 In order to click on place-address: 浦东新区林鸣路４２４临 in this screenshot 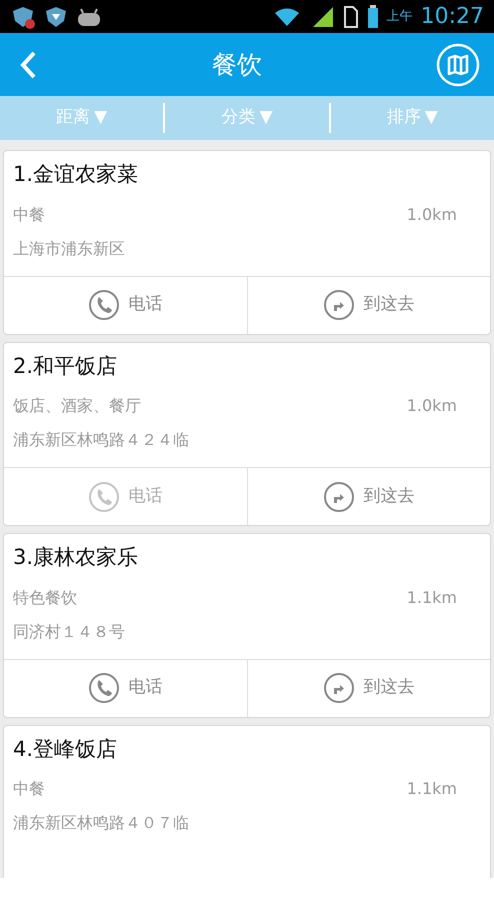, I will do `click(101, 440)`.